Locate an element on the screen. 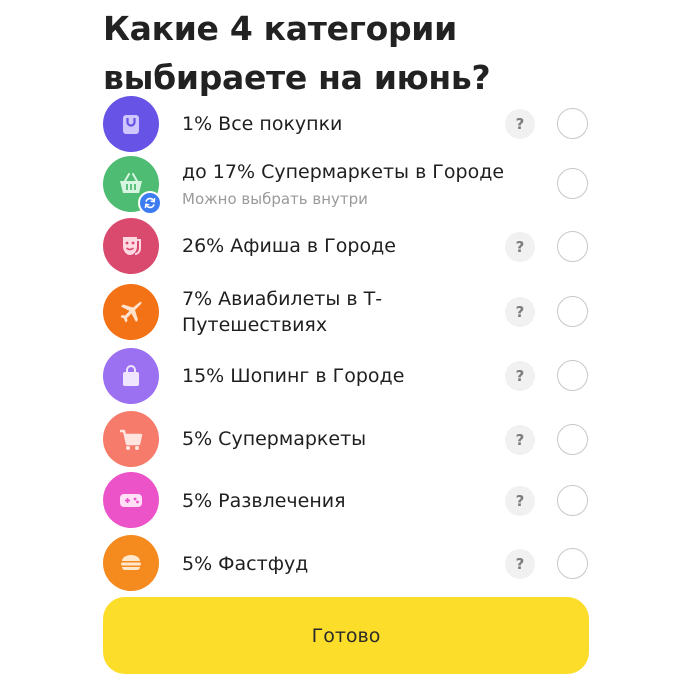 The height and width of the screenshot is (684, 677). category-label: 5% Супермаркеты is located at coordinates (274, 439).